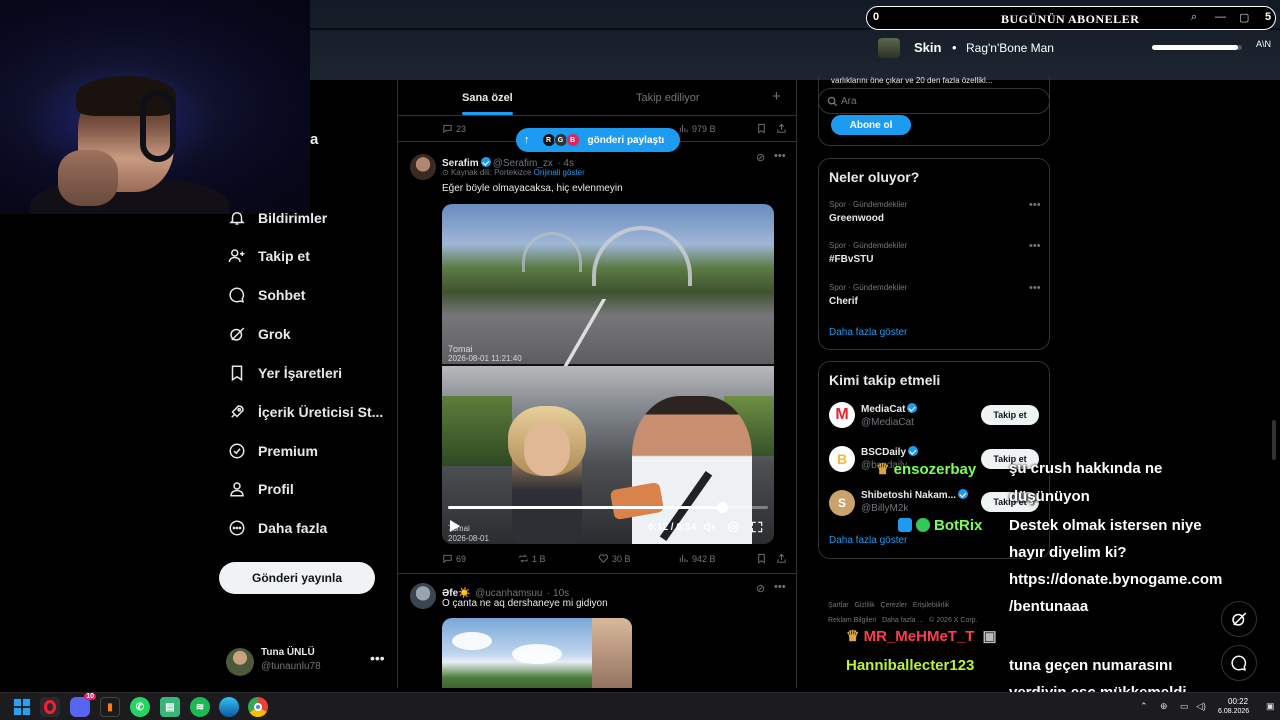  What do you see at coordinates (455, 526) in the screenshot?
I see `play-icon` at bounding box center [455, 526].